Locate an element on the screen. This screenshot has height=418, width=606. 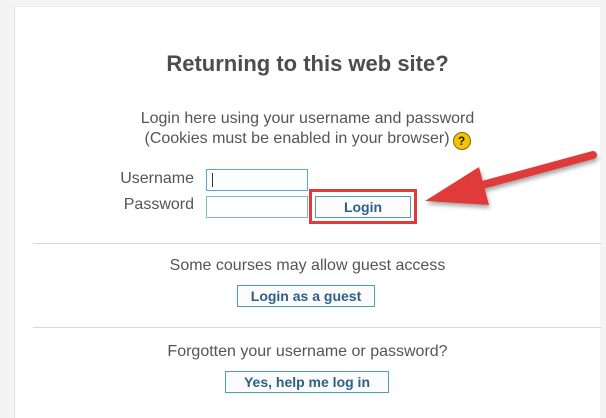
login-button: Login is located at coordinates (363, 207).